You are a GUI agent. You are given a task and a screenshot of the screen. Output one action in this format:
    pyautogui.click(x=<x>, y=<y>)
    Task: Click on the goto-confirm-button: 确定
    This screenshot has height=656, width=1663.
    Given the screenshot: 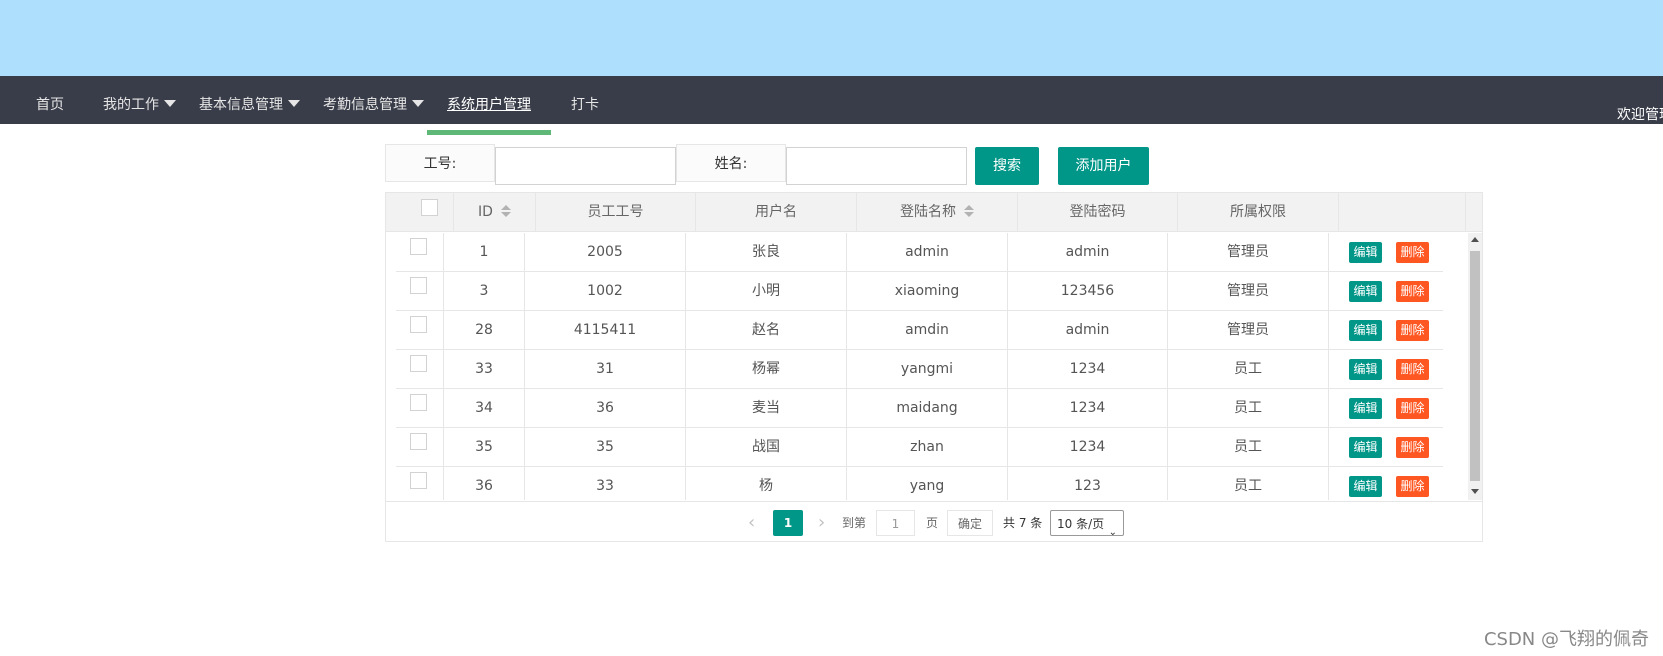 What is the action you would take?
    pyautogui.click(x=970, y=523)
    